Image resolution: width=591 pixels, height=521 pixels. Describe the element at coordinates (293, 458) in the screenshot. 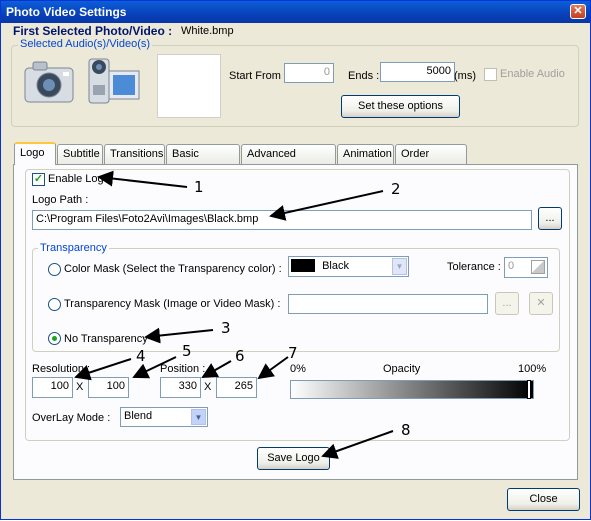

I see `save-logo-button: Save Logo` at that location.